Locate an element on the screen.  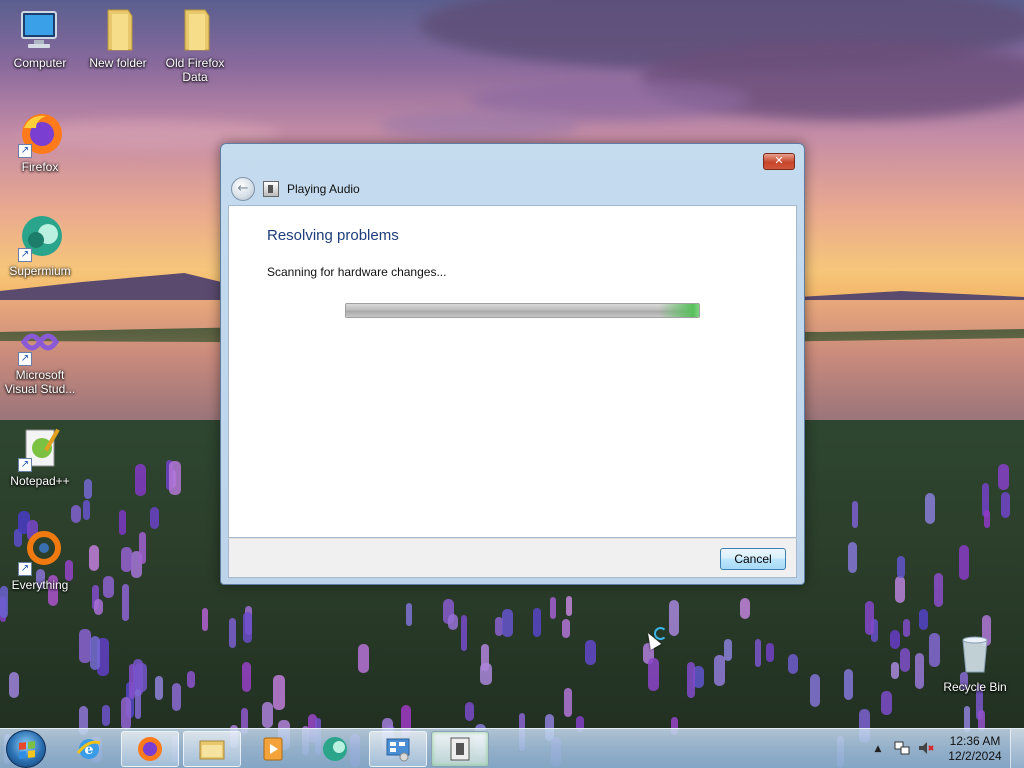
desktop-icon-label: Notepad++ is located at coordinates (40, 481).